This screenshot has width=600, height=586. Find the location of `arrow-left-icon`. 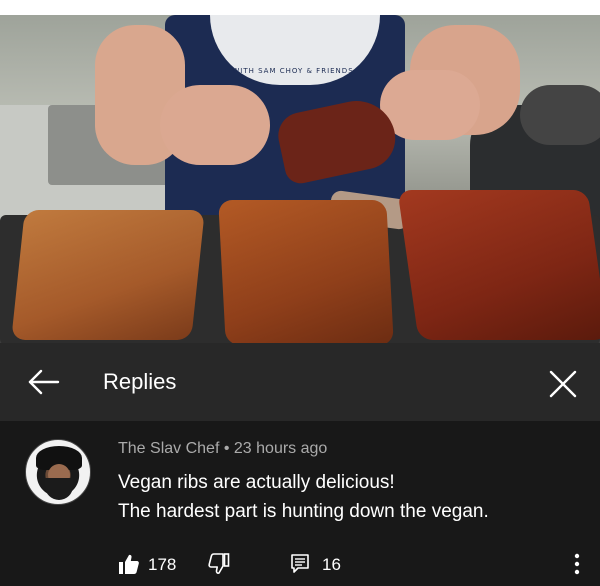

arrow-left-icon is located at coordinates (44, 382).